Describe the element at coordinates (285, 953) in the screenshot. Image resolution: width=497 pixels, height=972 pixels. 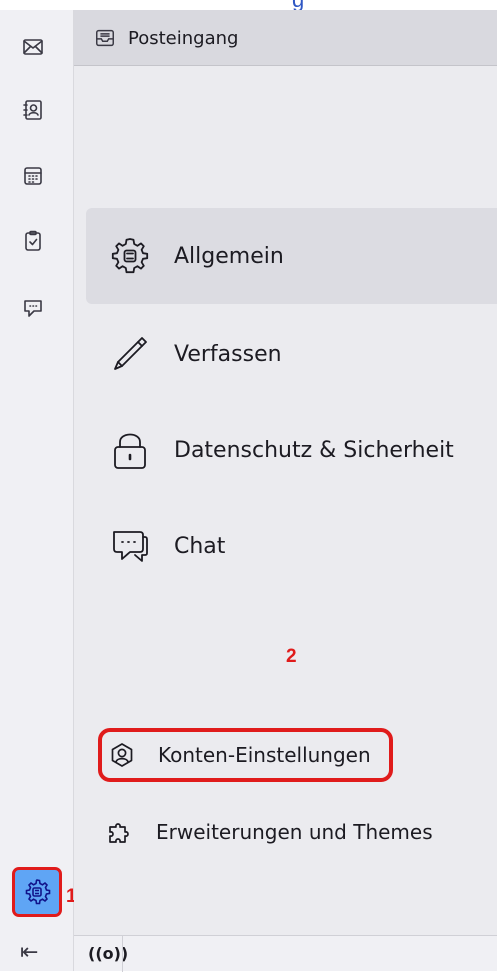
I see `status-bar: ((o))` at that location.